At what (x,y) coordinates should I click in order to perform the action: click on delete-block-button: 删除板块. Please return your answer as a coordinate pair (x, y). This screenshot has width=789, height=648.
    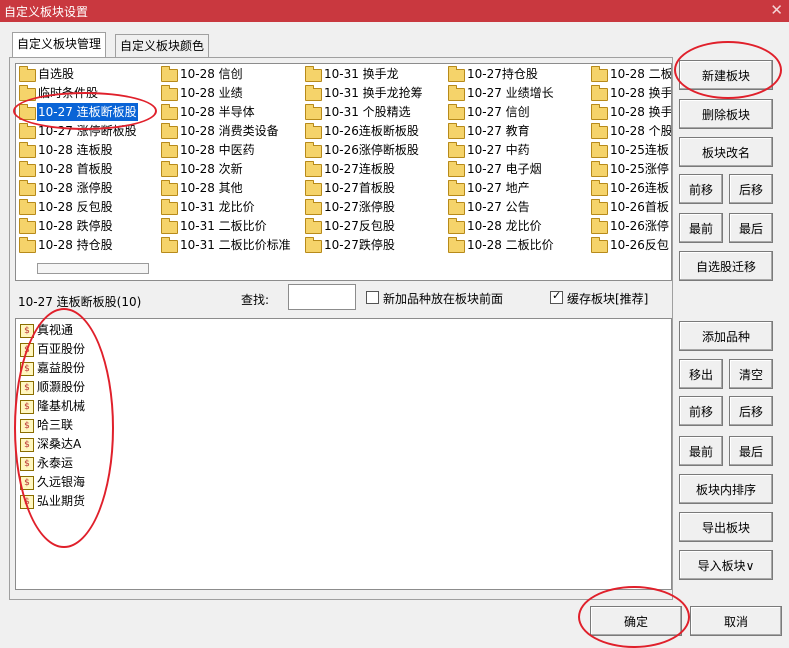
    Looking at the image, I should click on (726, 114).